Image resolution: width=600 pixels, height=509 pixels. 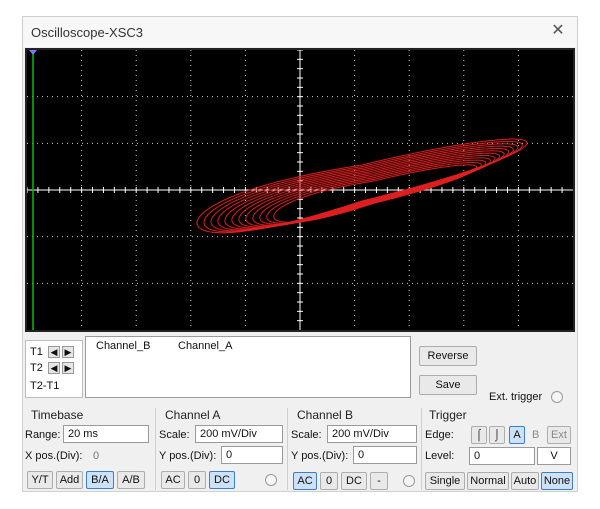 I want to click on mode-yt-button: Y/T, so click(x=40, y=480).